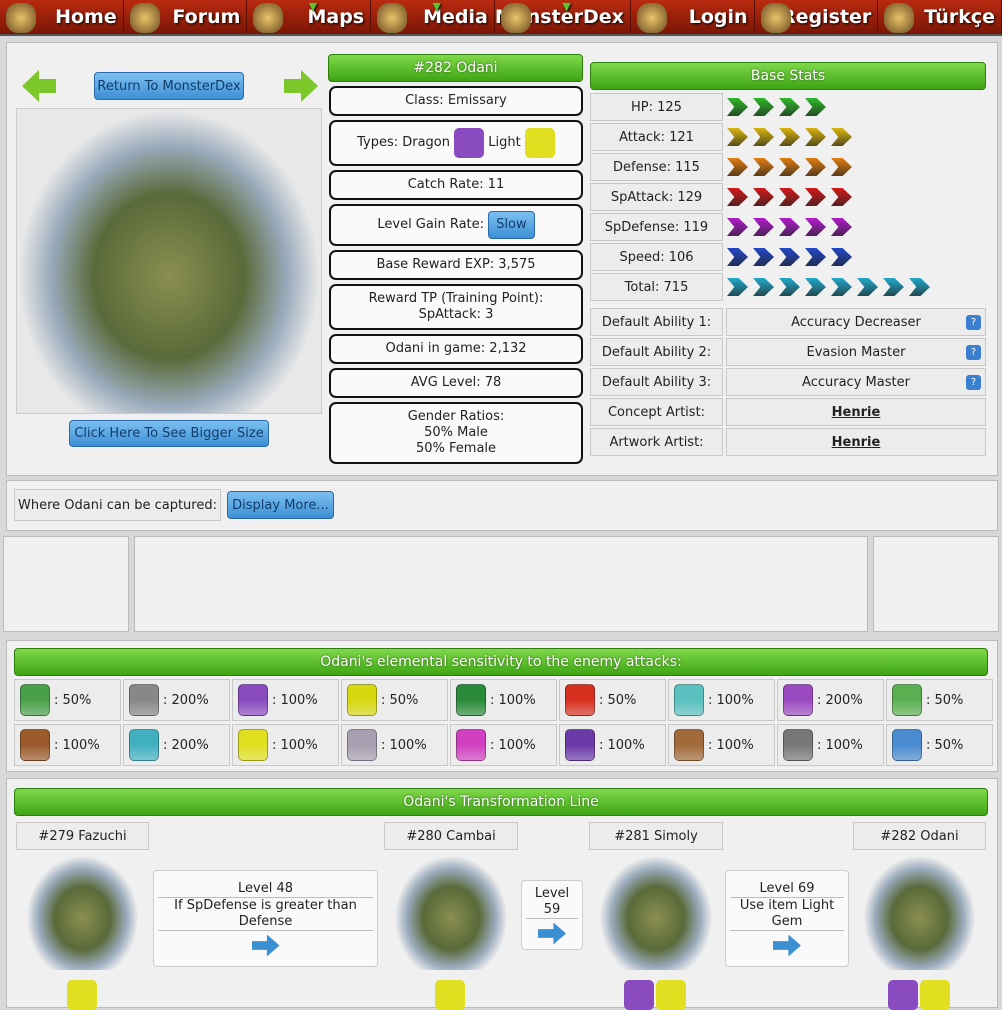 The height and width of the screenshot is (1010, 1002). I want to click on base-stats-header: Base Stats, so click(788, 76).